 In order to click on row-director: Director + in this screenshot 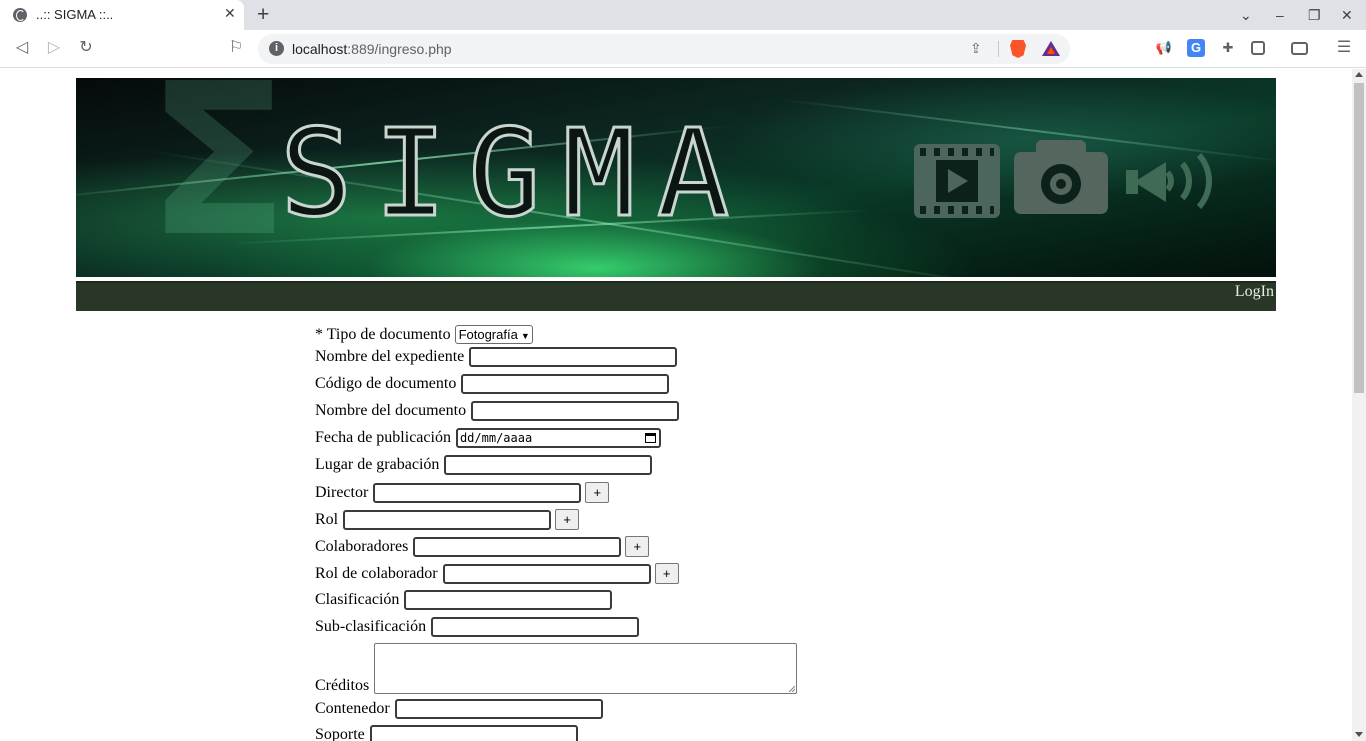, I will do `click(462, 494)`.